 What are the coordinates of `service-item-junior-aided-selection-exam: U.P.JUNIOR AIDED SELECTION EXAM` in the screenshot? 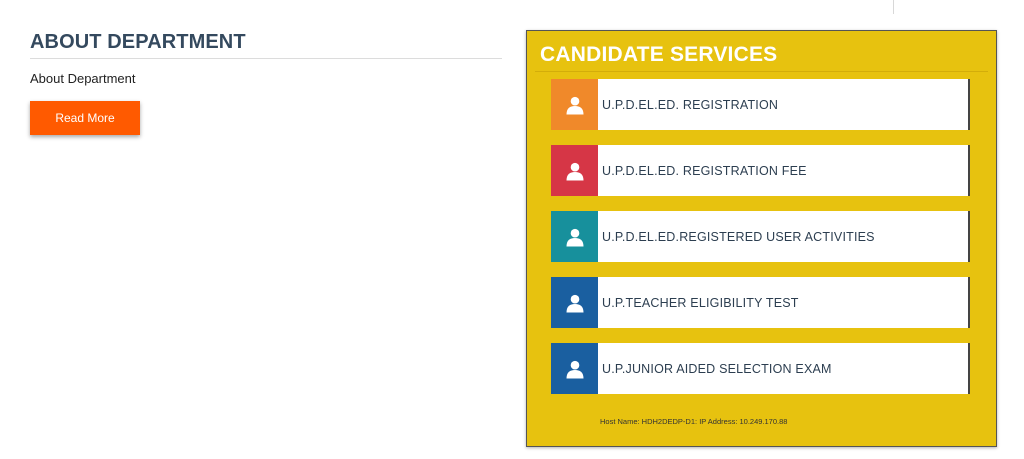 It's located at (760, 368).